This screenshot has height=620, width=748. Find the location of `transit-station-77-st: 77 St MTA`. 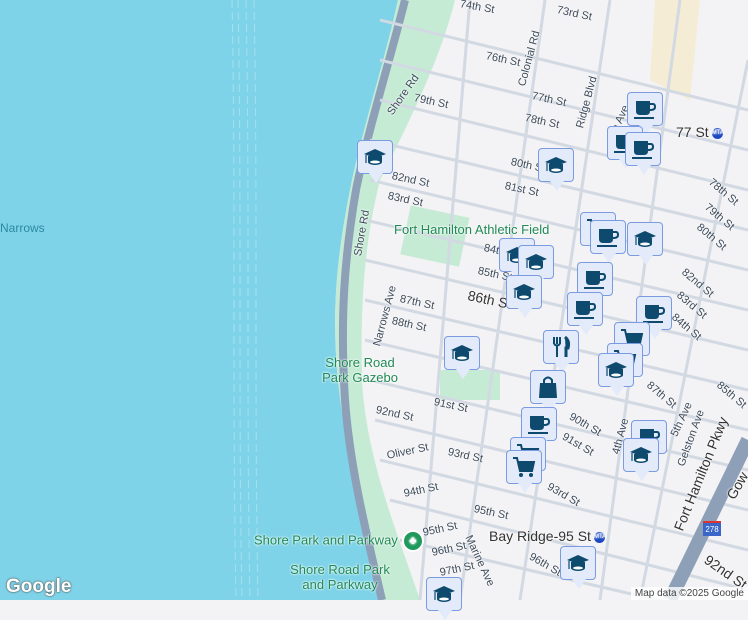

transit-station-77-st: 77 St MTA is located at coordinates (700, 132).